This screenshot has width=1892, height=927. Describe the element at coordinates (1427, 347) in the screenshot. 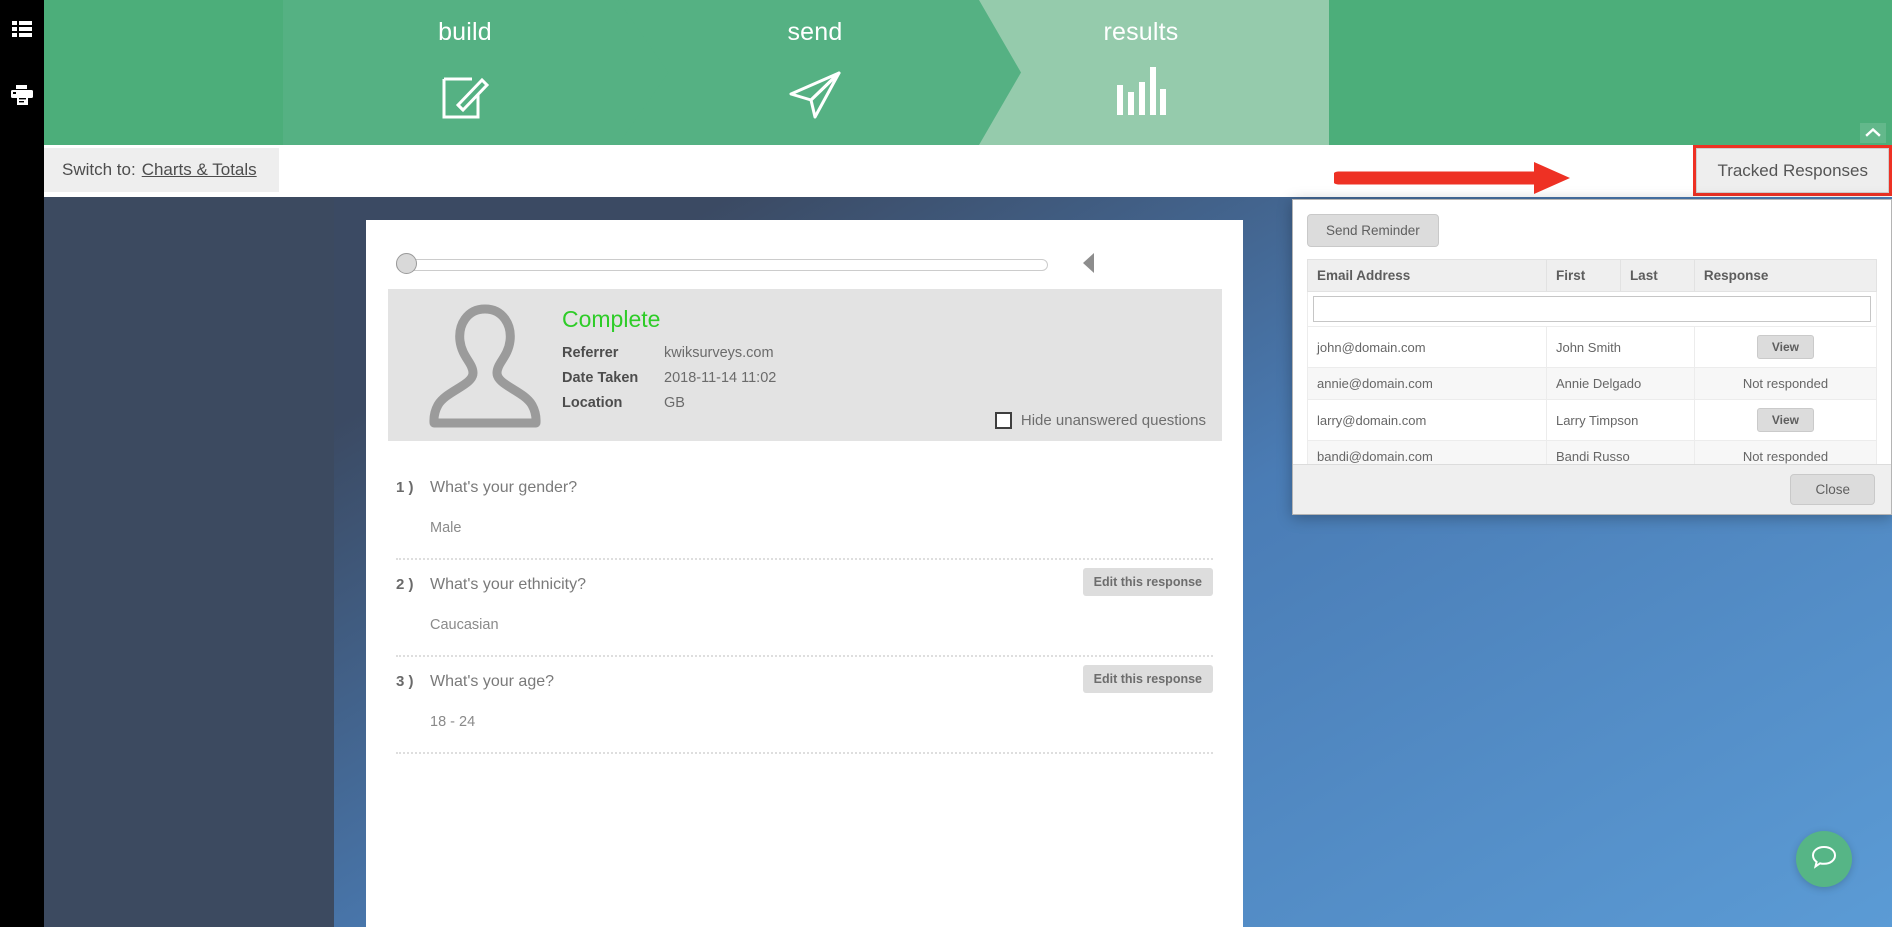

I see `cell-email: john@domain.com` at that location.